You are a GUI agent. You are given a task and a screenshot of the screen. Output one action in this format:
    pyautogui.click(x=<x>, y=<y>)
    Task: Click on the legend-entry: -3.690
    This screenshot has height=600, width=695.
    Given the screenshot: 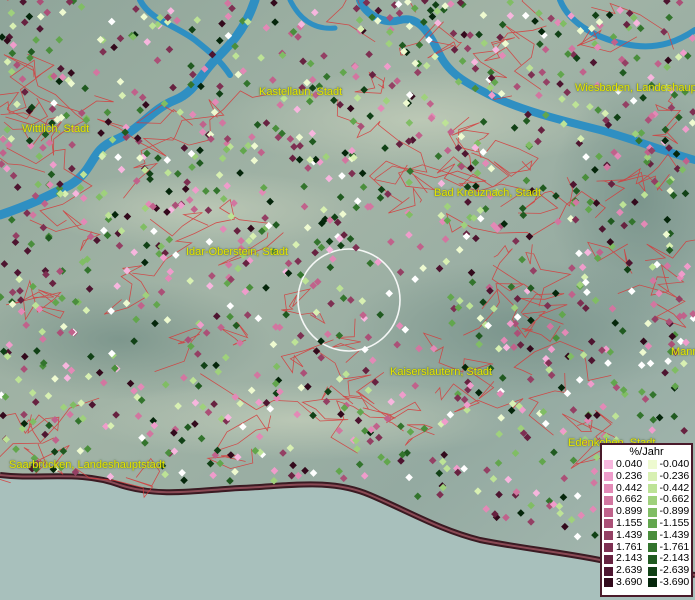 What is the action you would take?
    pyautogui.click(x=669, y=582)
    